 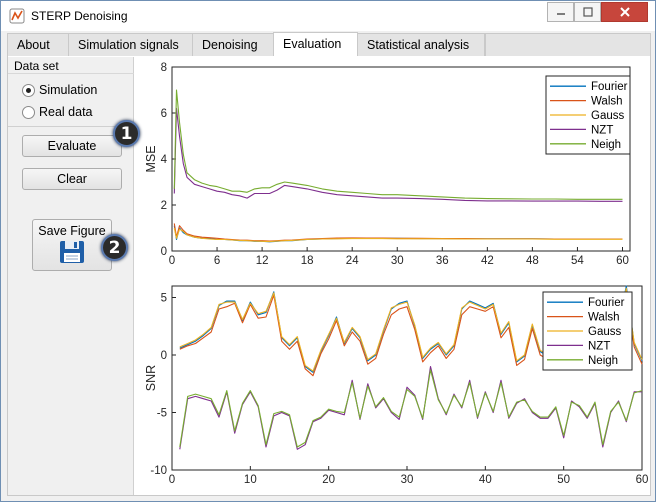 I want to click on x-tick-label: 6, so click(x=217, y=261).